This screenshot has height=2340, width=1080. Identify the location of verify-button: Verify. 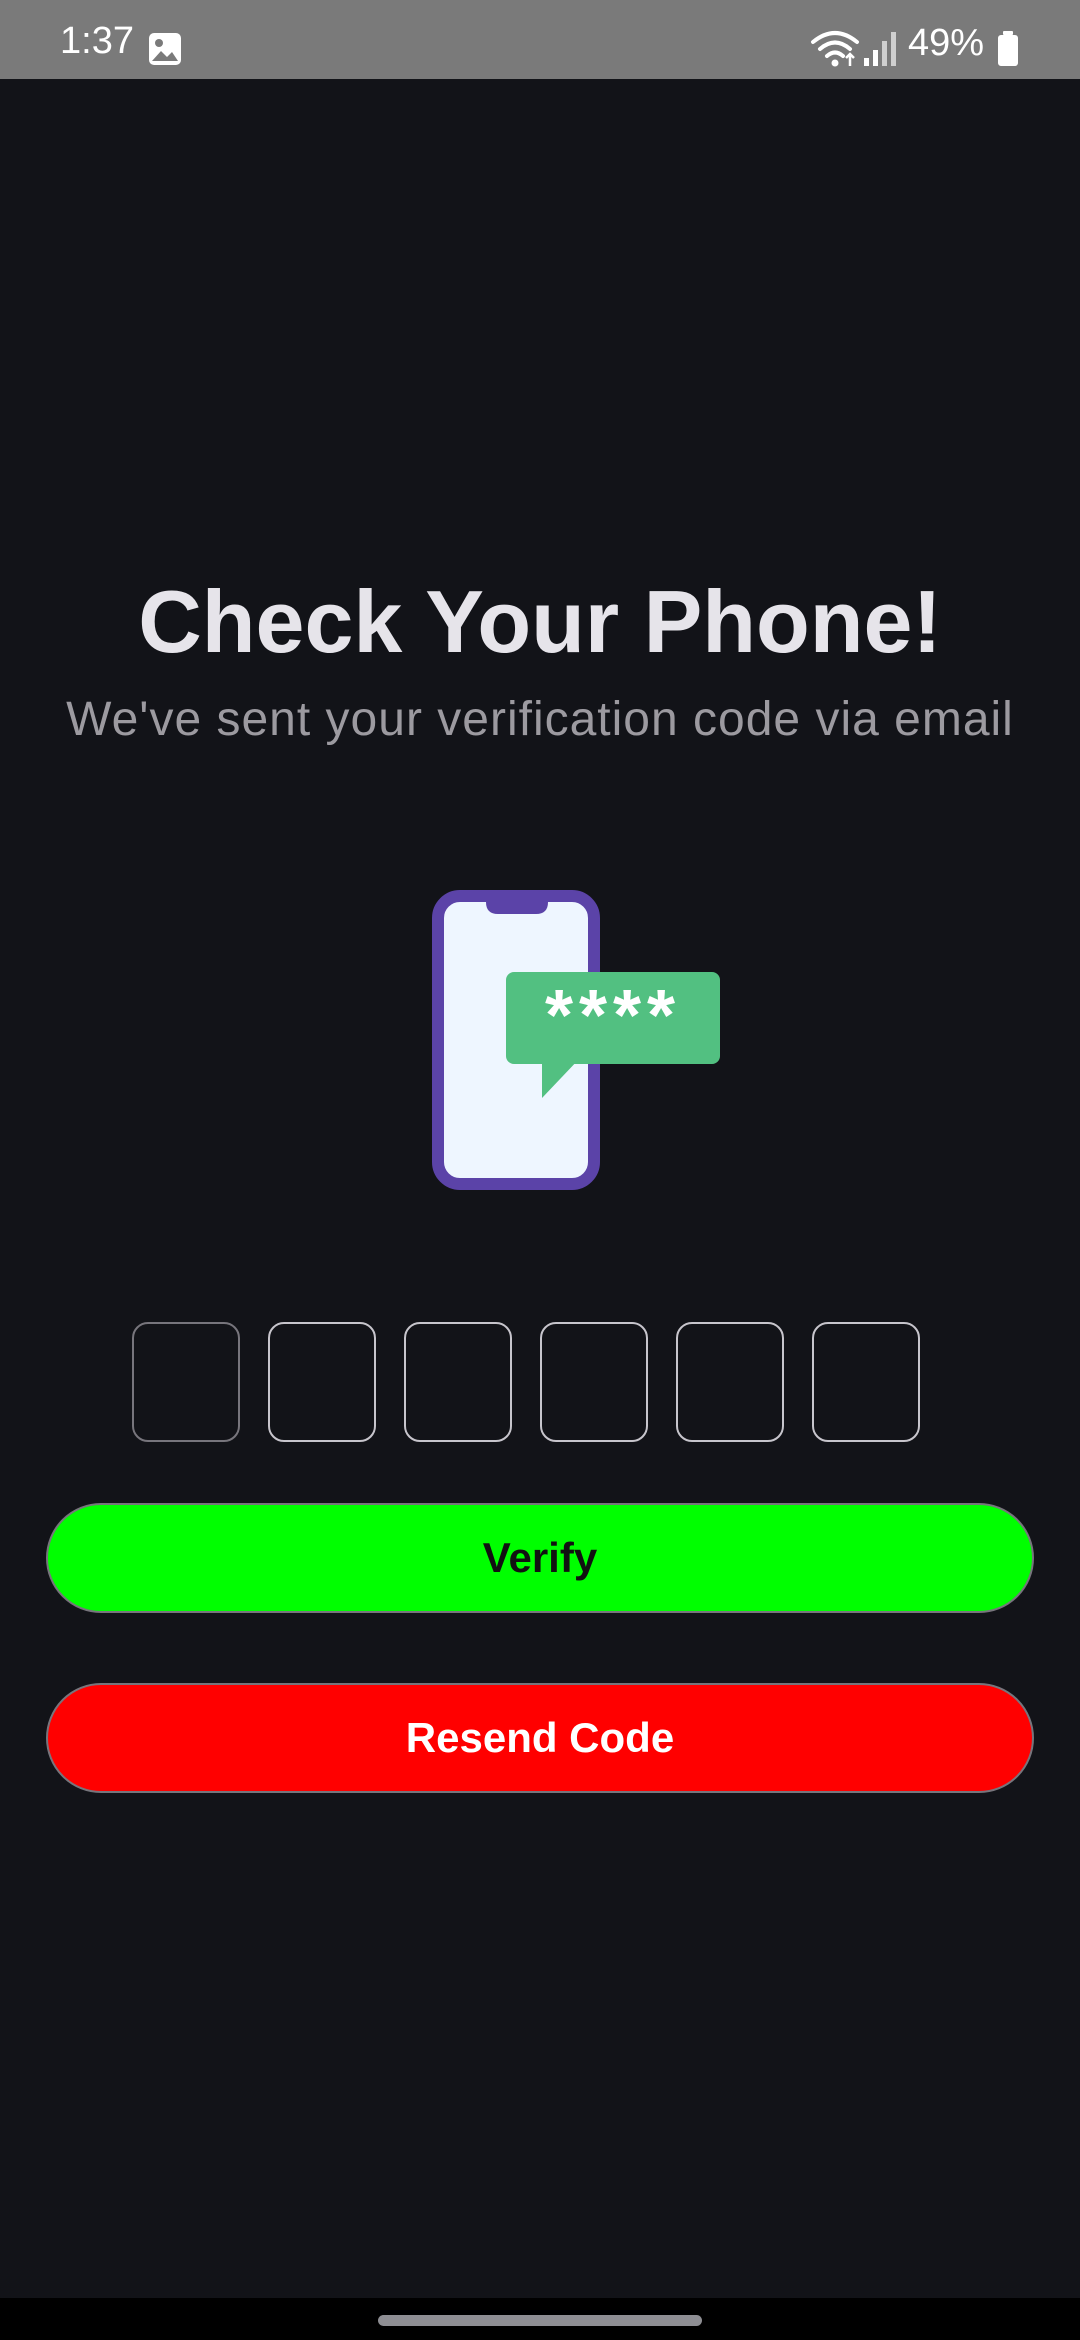
(540, 1558).